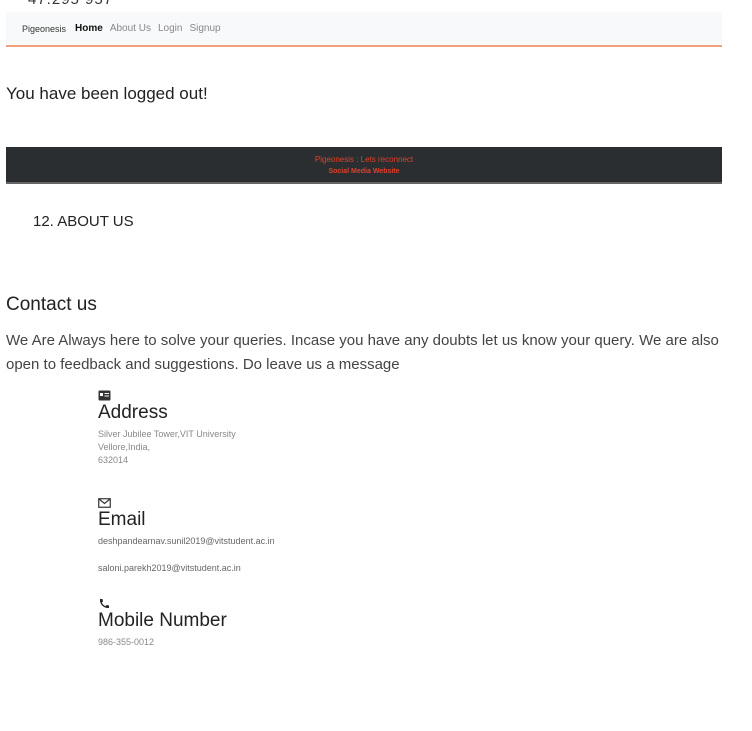 The width and height of the screenshot is (752, 731). What do you see at coordinates (167, 394) in the screenshot?
I see `address-card-icon` at bounding box center [167, 394].